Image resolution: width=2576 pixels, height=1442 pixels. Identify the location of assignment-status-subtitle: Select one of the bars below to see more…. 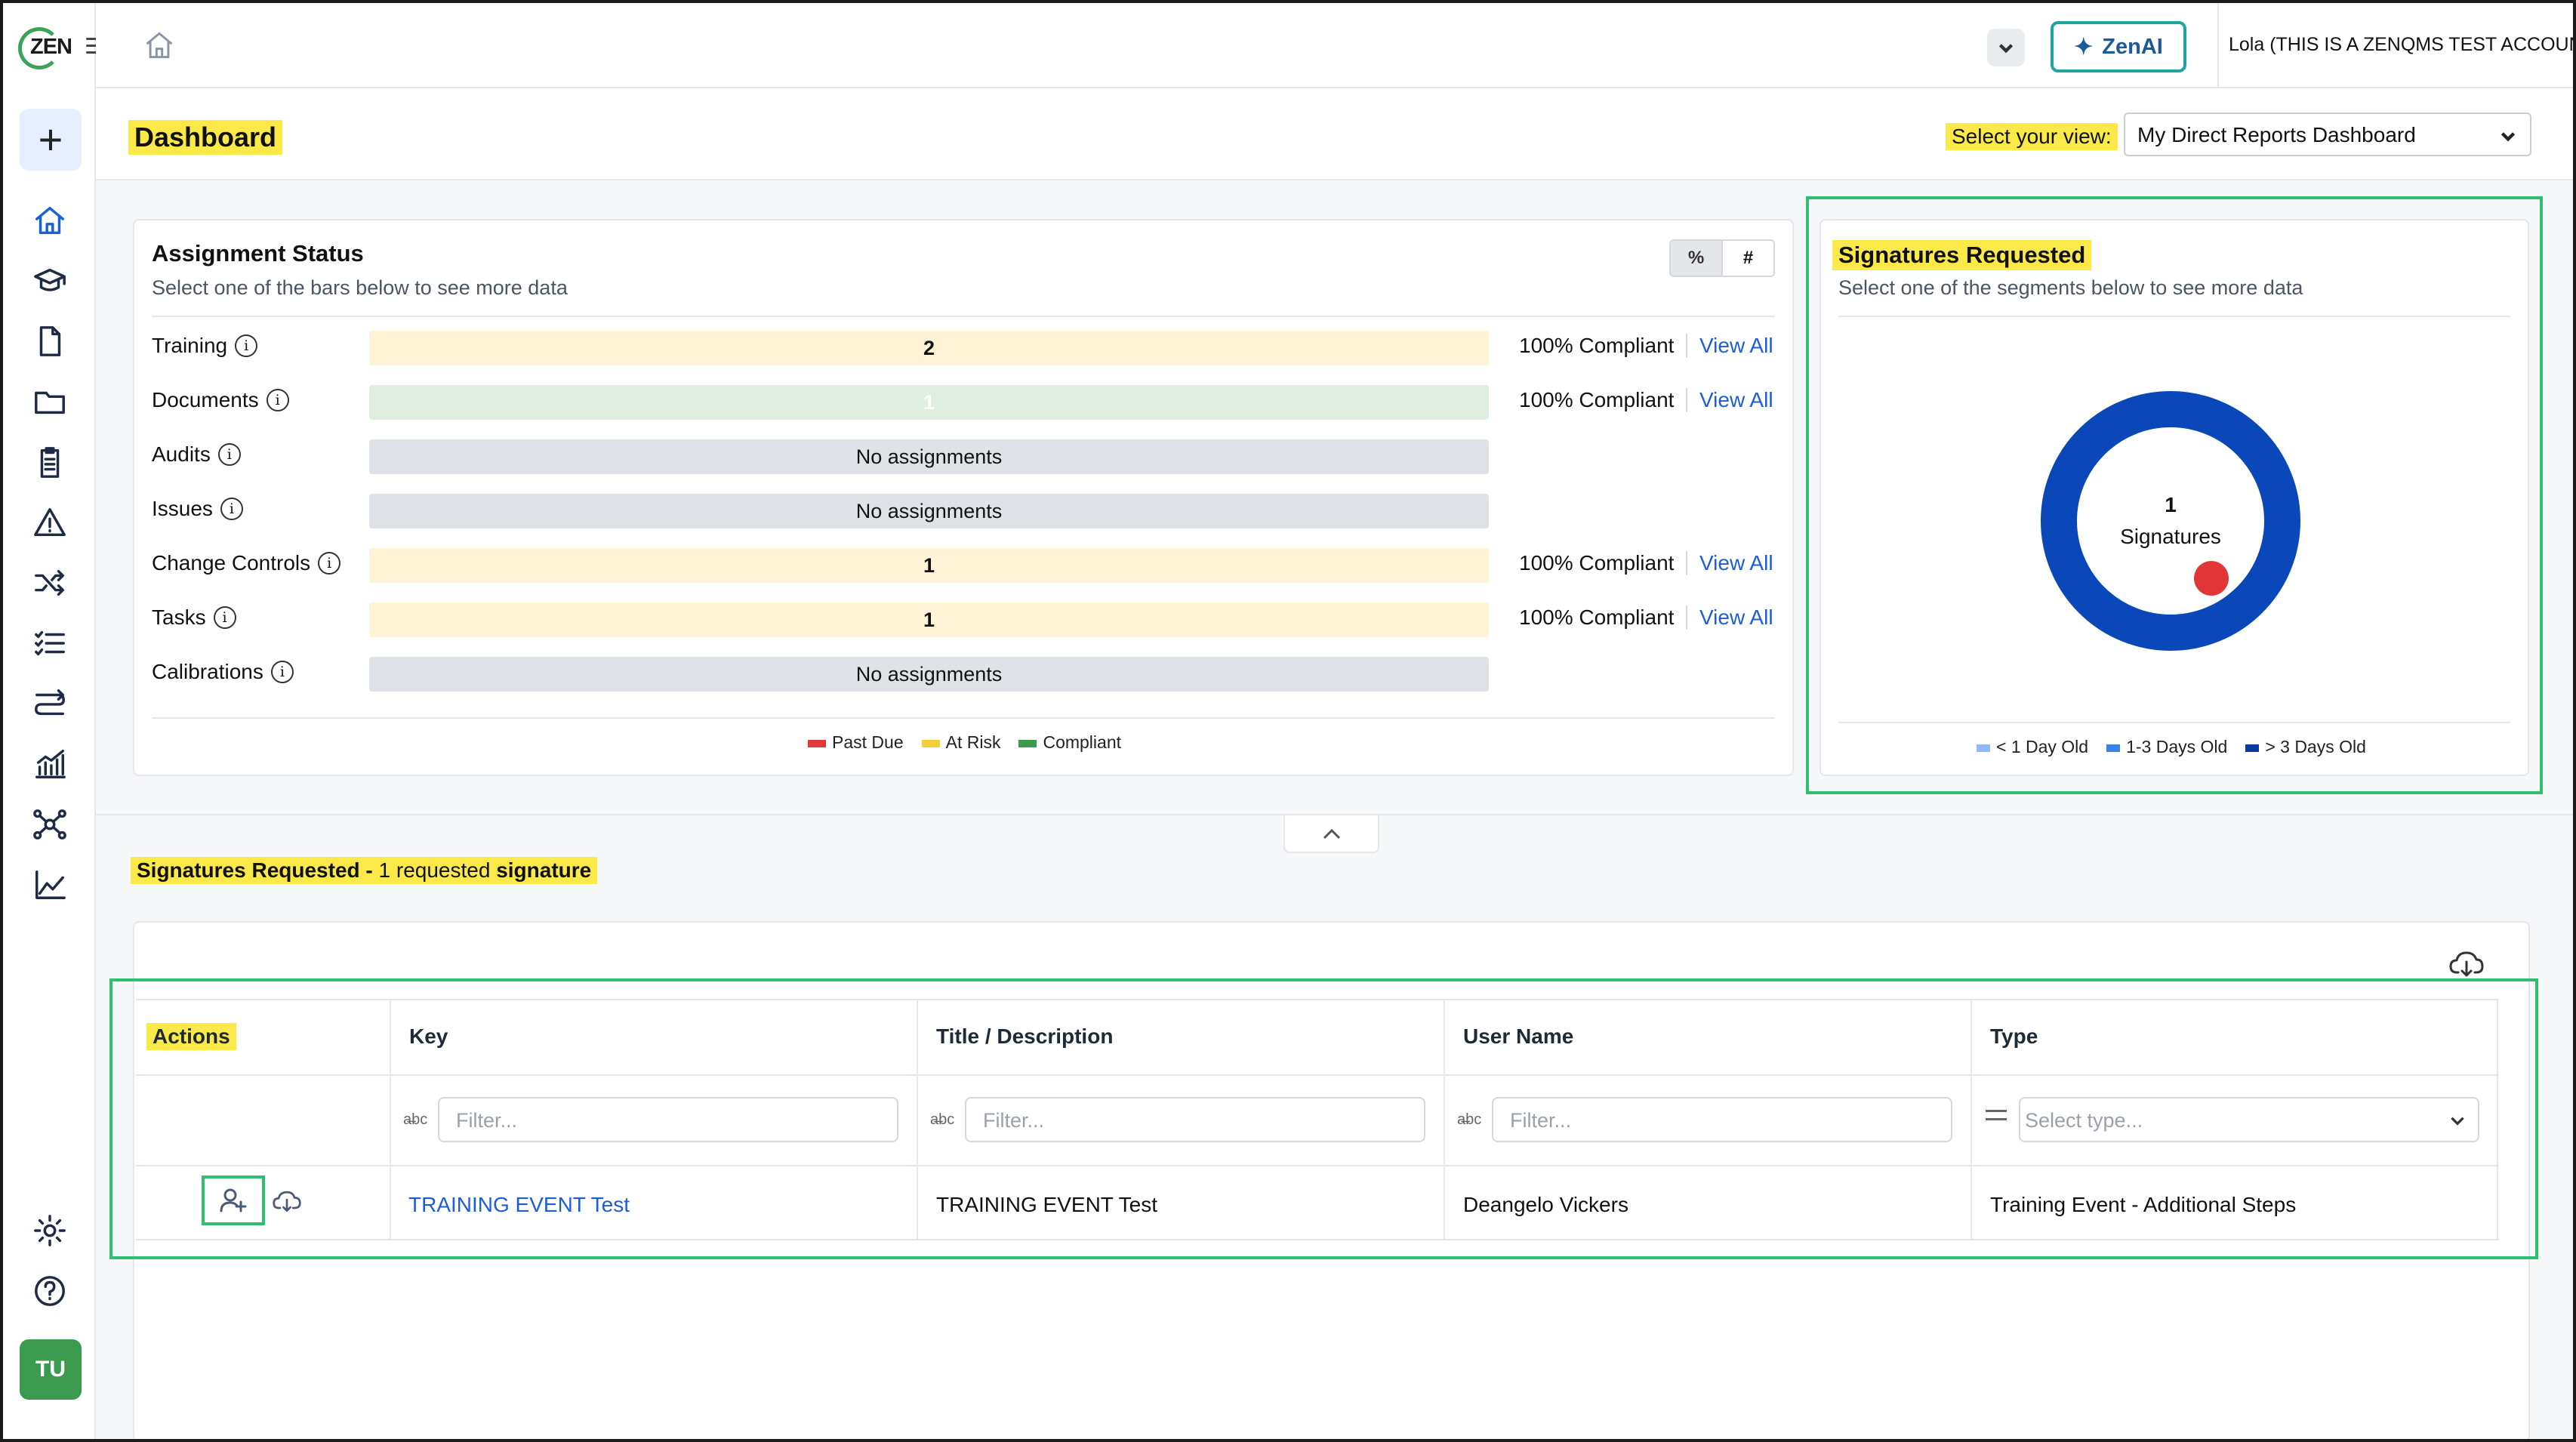
(360, 287).